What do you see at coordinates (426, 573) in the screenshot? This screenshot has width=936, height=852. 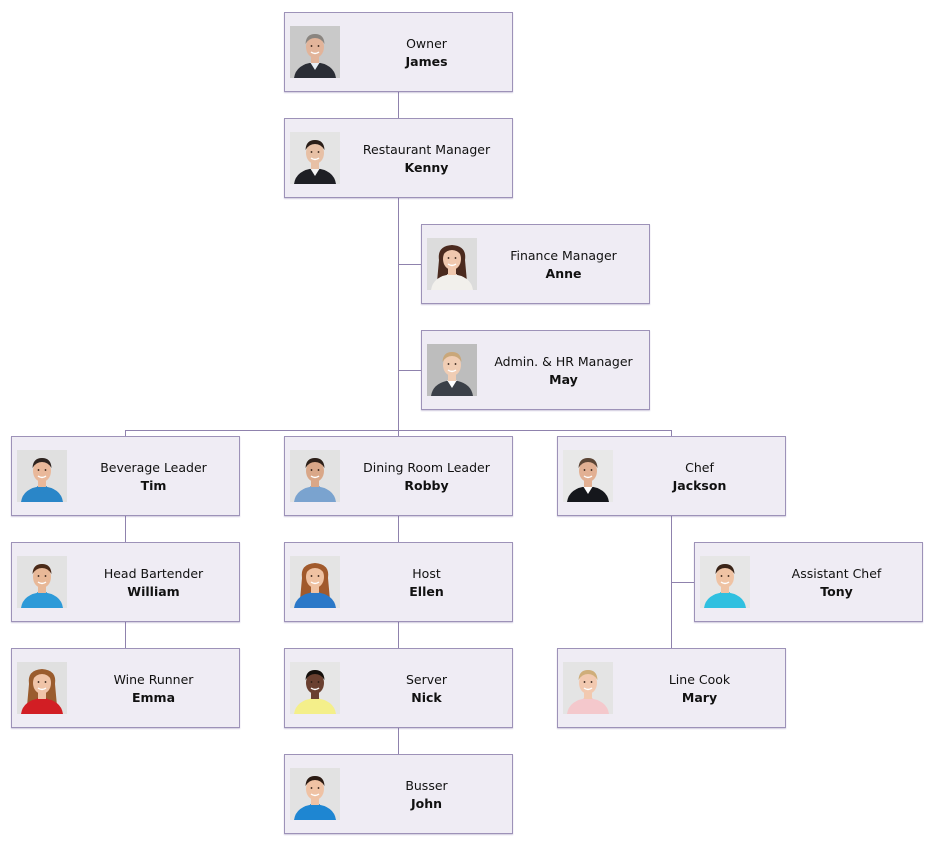 I see `node-title: Host` at bounding box center [426, 573].